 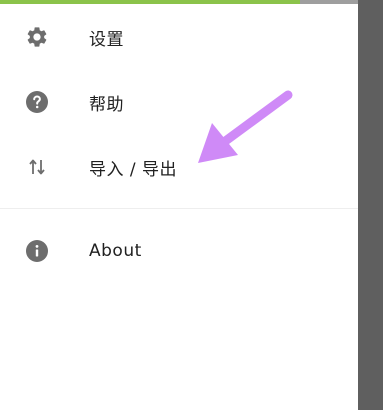 What do you see at coordinates (329, 2) in the screenshot?
I see `header-accent-bar-gray` at bounding box center [329, 2].